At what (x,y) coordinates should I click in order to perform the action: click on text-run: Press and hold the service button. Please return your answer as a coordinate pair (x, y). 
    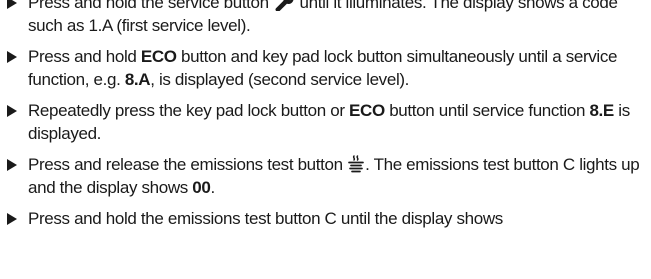
    Looking at the image, I should click on (151, 6).